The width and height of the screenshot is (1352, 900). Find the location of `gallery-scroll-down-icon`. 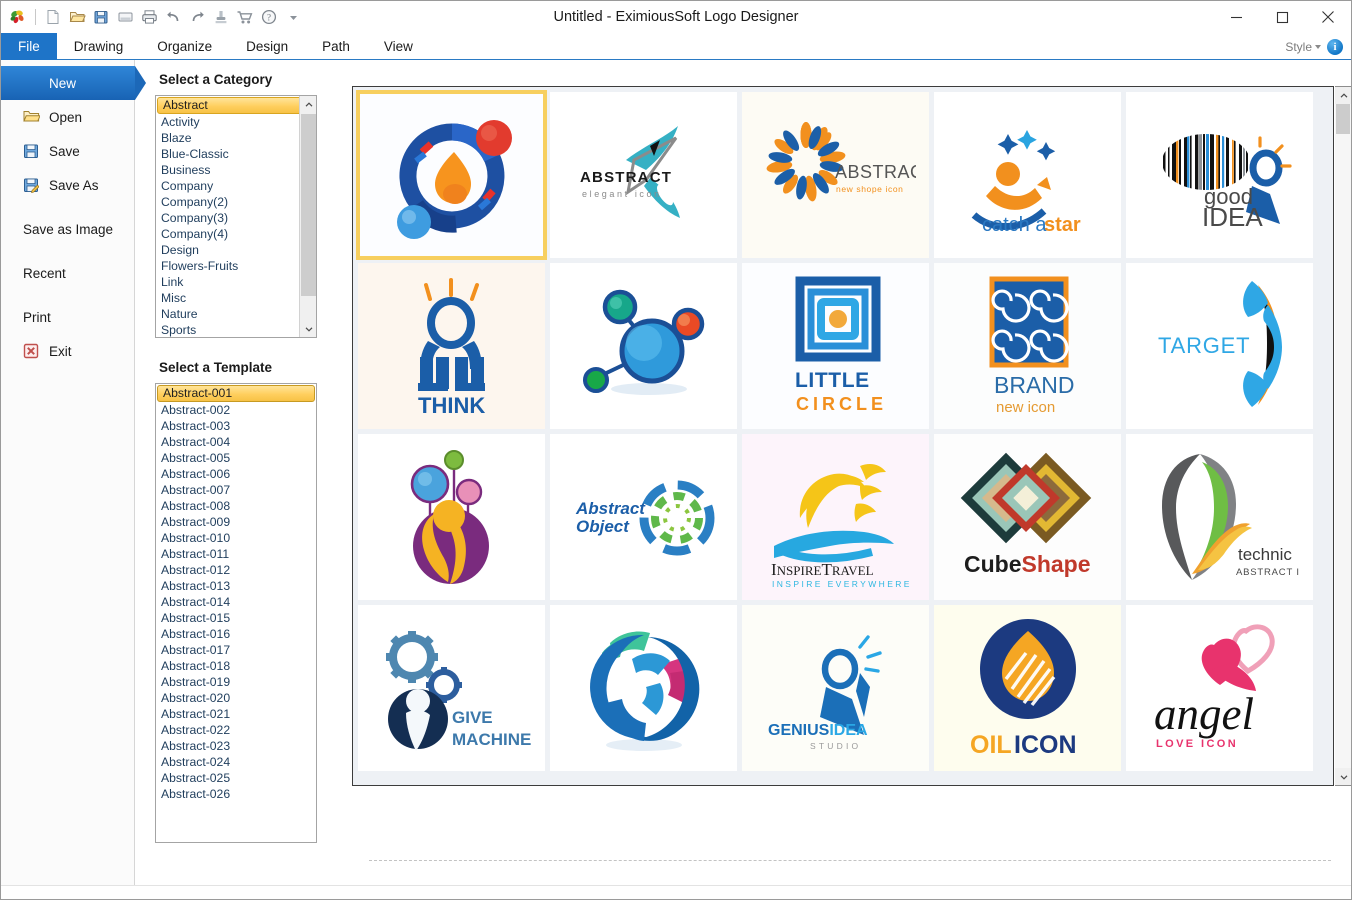

gallery-scroll-down-icon is located at coordinates (1343, 776).